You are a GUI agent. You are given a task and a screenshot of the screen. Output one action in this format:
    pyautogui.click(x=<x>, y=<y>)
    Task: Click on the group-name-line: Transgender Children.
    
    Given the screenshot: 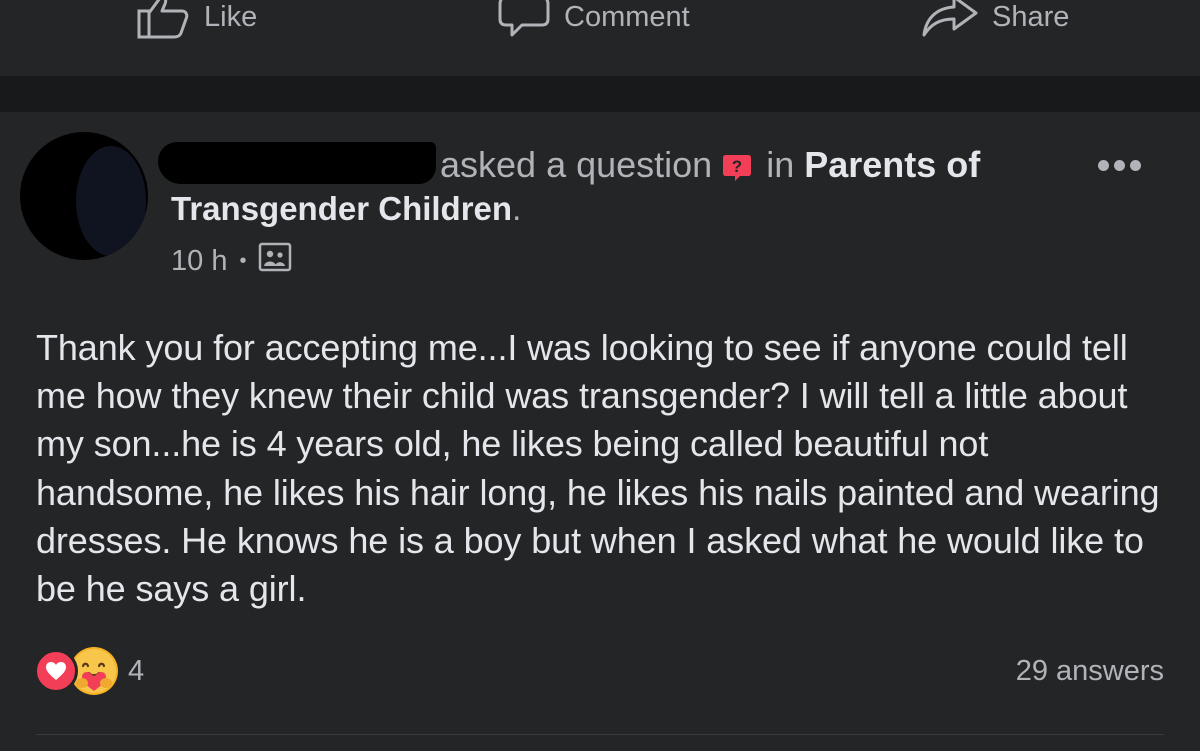 What is the action you would take?
    pyautogui.click(x=346, y=209)
    